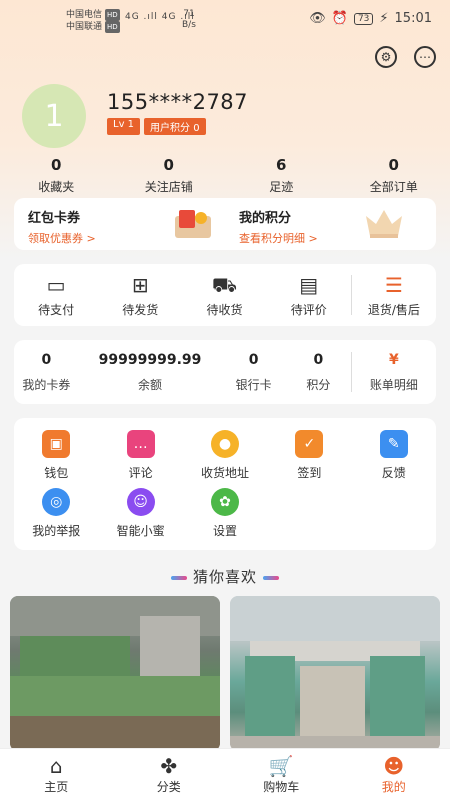 The height and width of the screenshot is (800, 450). I want to click on tool-label: 反馈, so click(393, 473).